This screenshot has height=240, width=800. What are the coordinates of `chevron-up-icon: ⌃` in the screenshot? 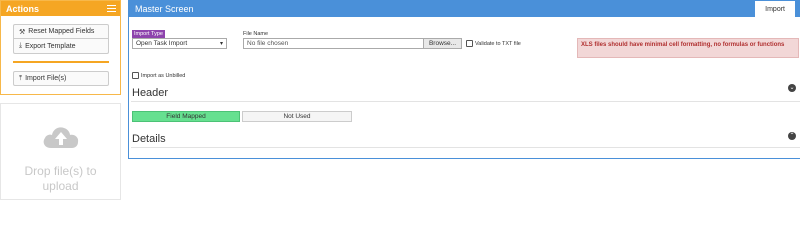 It's located at (792, 136).